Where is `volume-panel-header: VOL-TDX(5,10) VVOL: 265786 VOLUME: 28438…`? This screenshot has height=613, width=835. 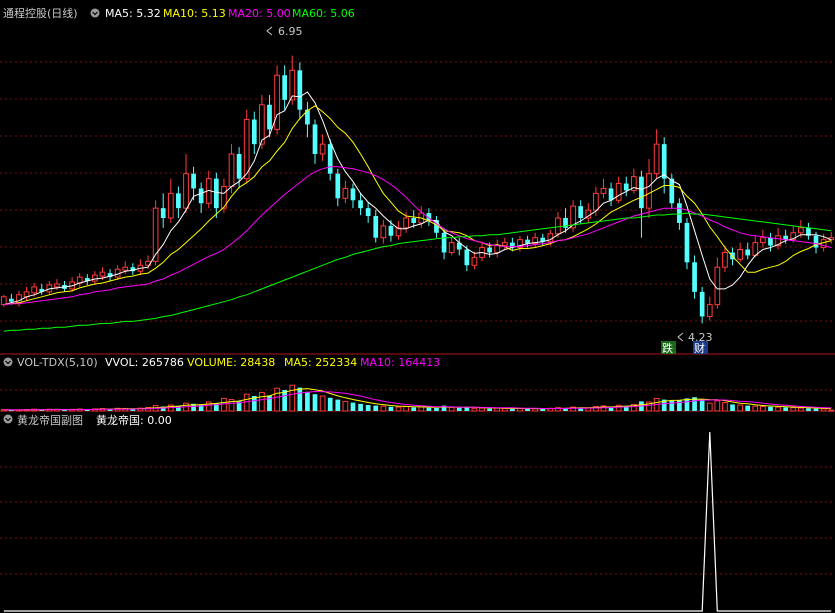
volume-panel-header: VOL-TDX(5,10) VVOL: 265786 VOLUME: 28438… is located at coordinates (221, 362).